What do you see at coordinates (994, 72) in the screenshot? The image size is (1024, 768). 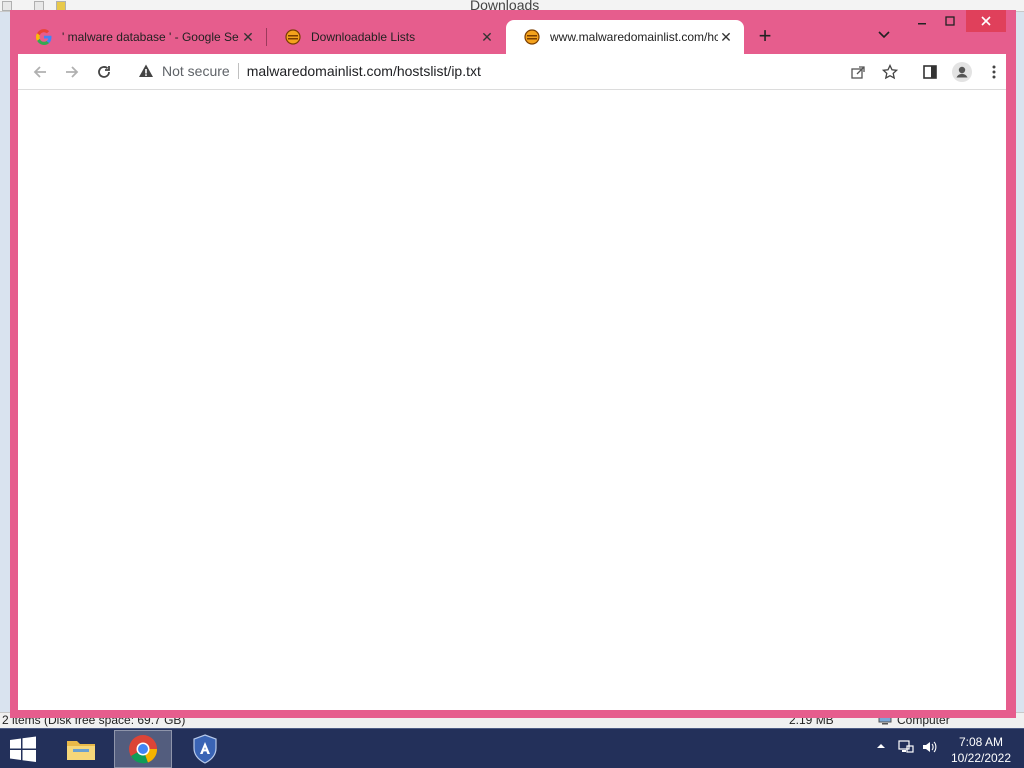 I see `menu-kebab-icon` at bounding box center [994, 72].